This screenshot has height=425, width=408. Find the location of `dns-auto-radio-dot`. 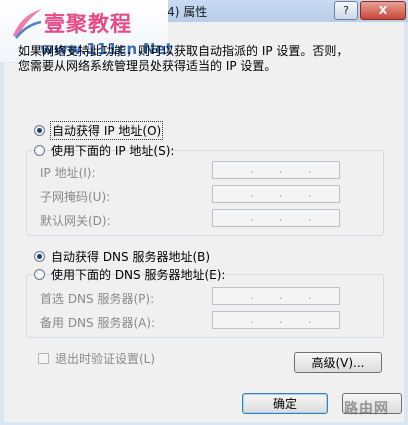

dns-auto-radio-dot is located at coordinates (39, 256).